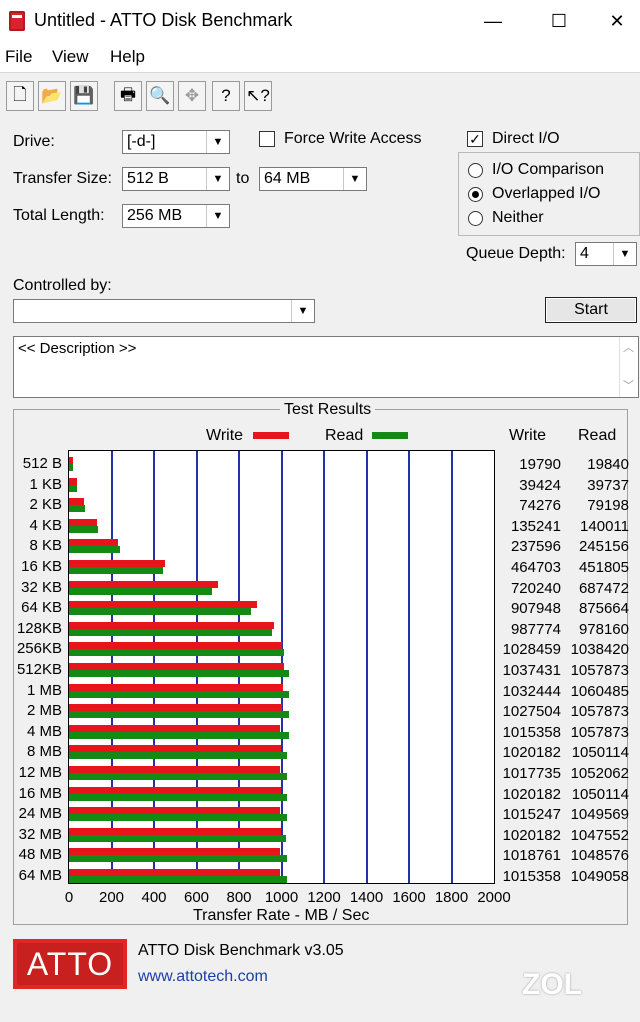  Describe the element at coordinates (192, 96) in the screenshot. I see `move-button: ✥` at that location.